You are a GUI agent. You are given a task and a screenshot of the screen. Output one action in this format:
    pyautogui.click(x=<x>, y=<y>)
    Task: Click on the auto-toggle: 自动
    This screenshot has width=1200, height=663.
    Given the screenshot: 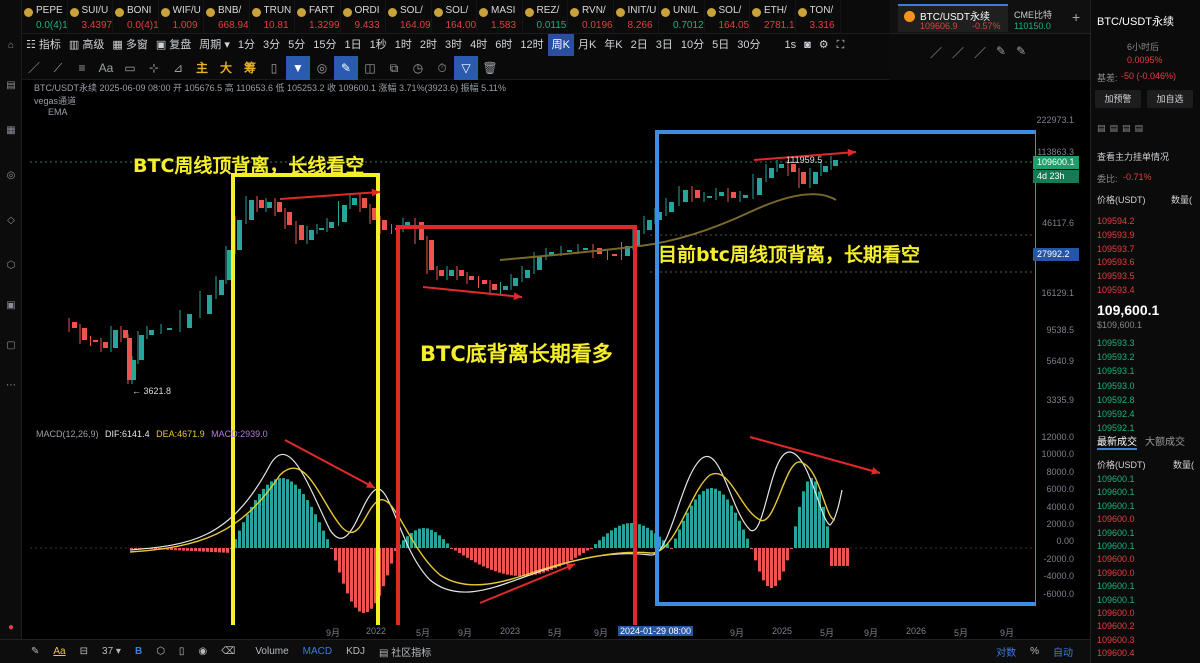 What is the action you would take?
    pyautogui.click(x=1063, y=651)
    